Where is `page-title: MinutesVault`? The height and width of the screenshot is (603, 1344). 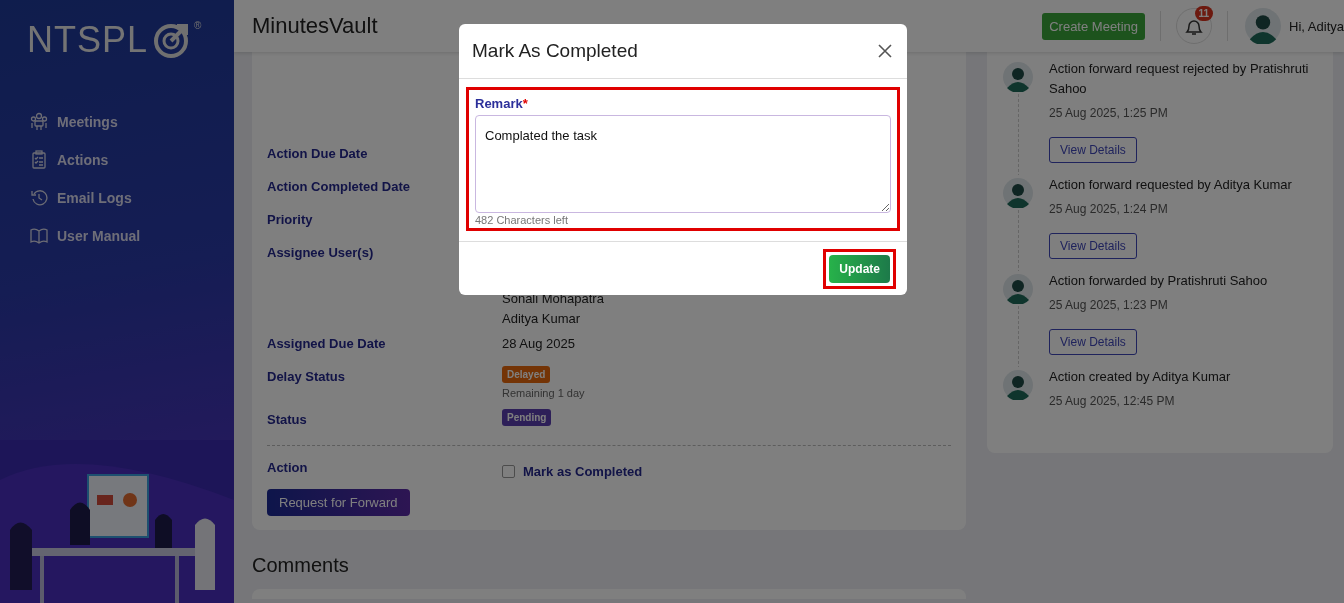 page-title: MinutesVault is located at coordinates (315, 26).